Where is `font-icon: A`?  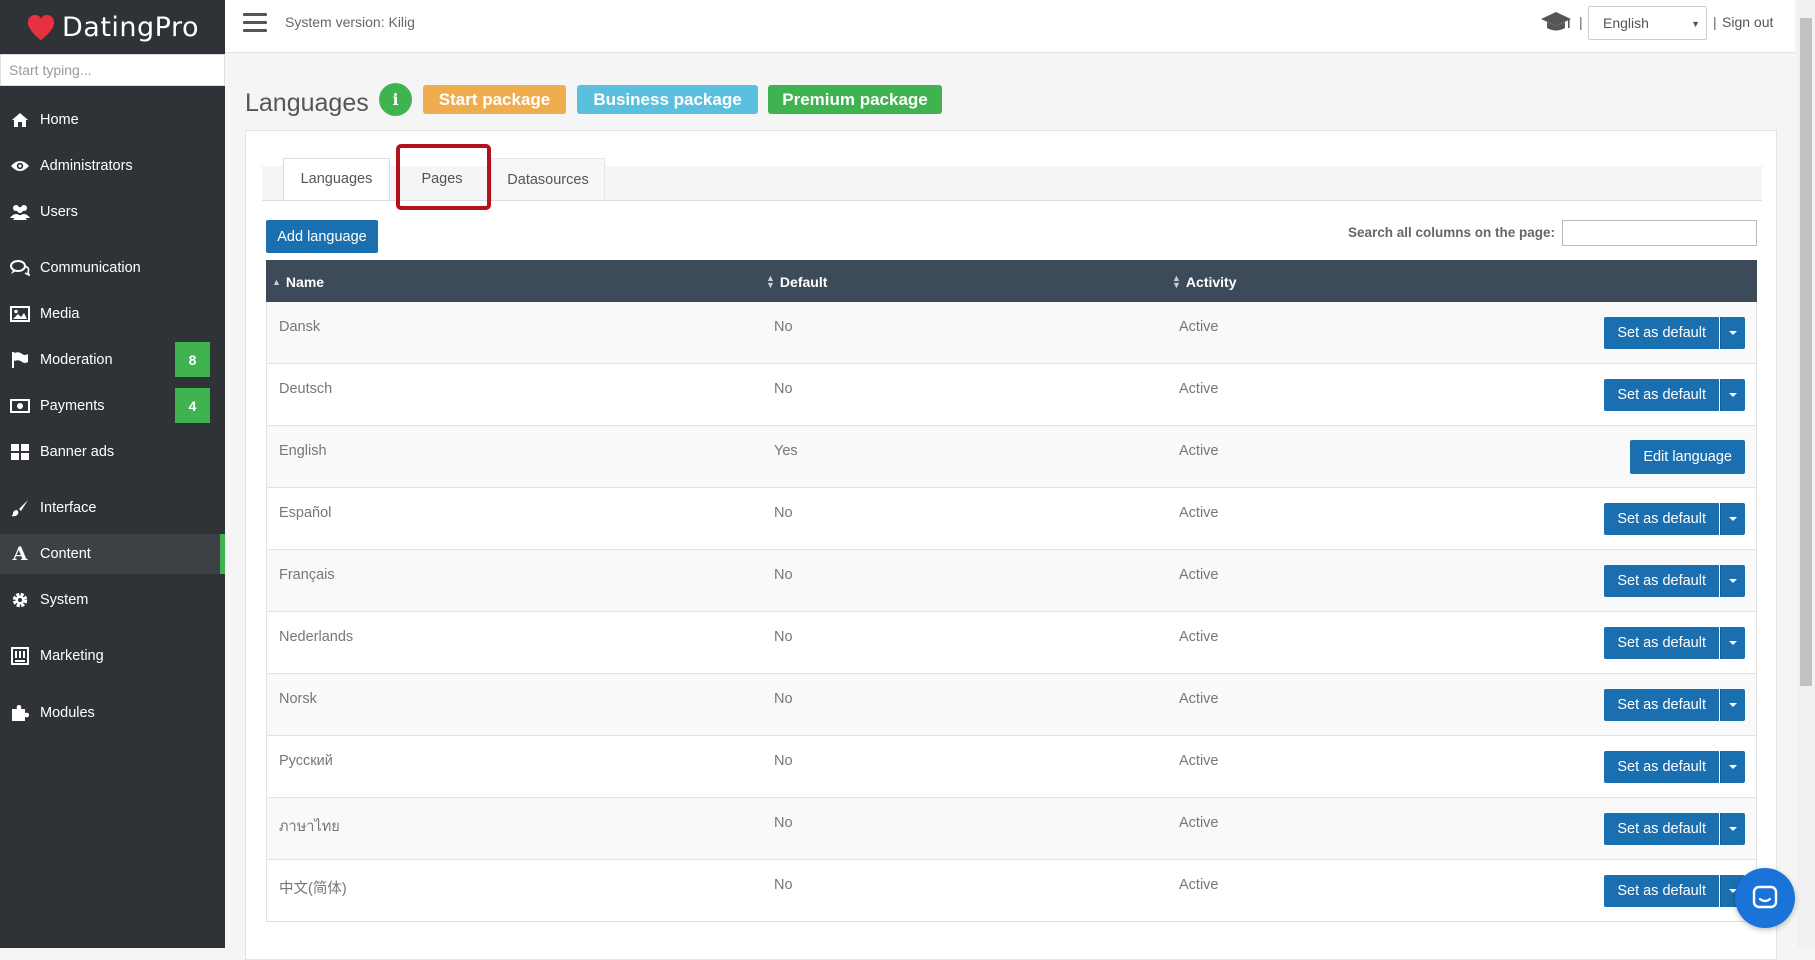
font-icon: A is located at coordinates (20, 554).